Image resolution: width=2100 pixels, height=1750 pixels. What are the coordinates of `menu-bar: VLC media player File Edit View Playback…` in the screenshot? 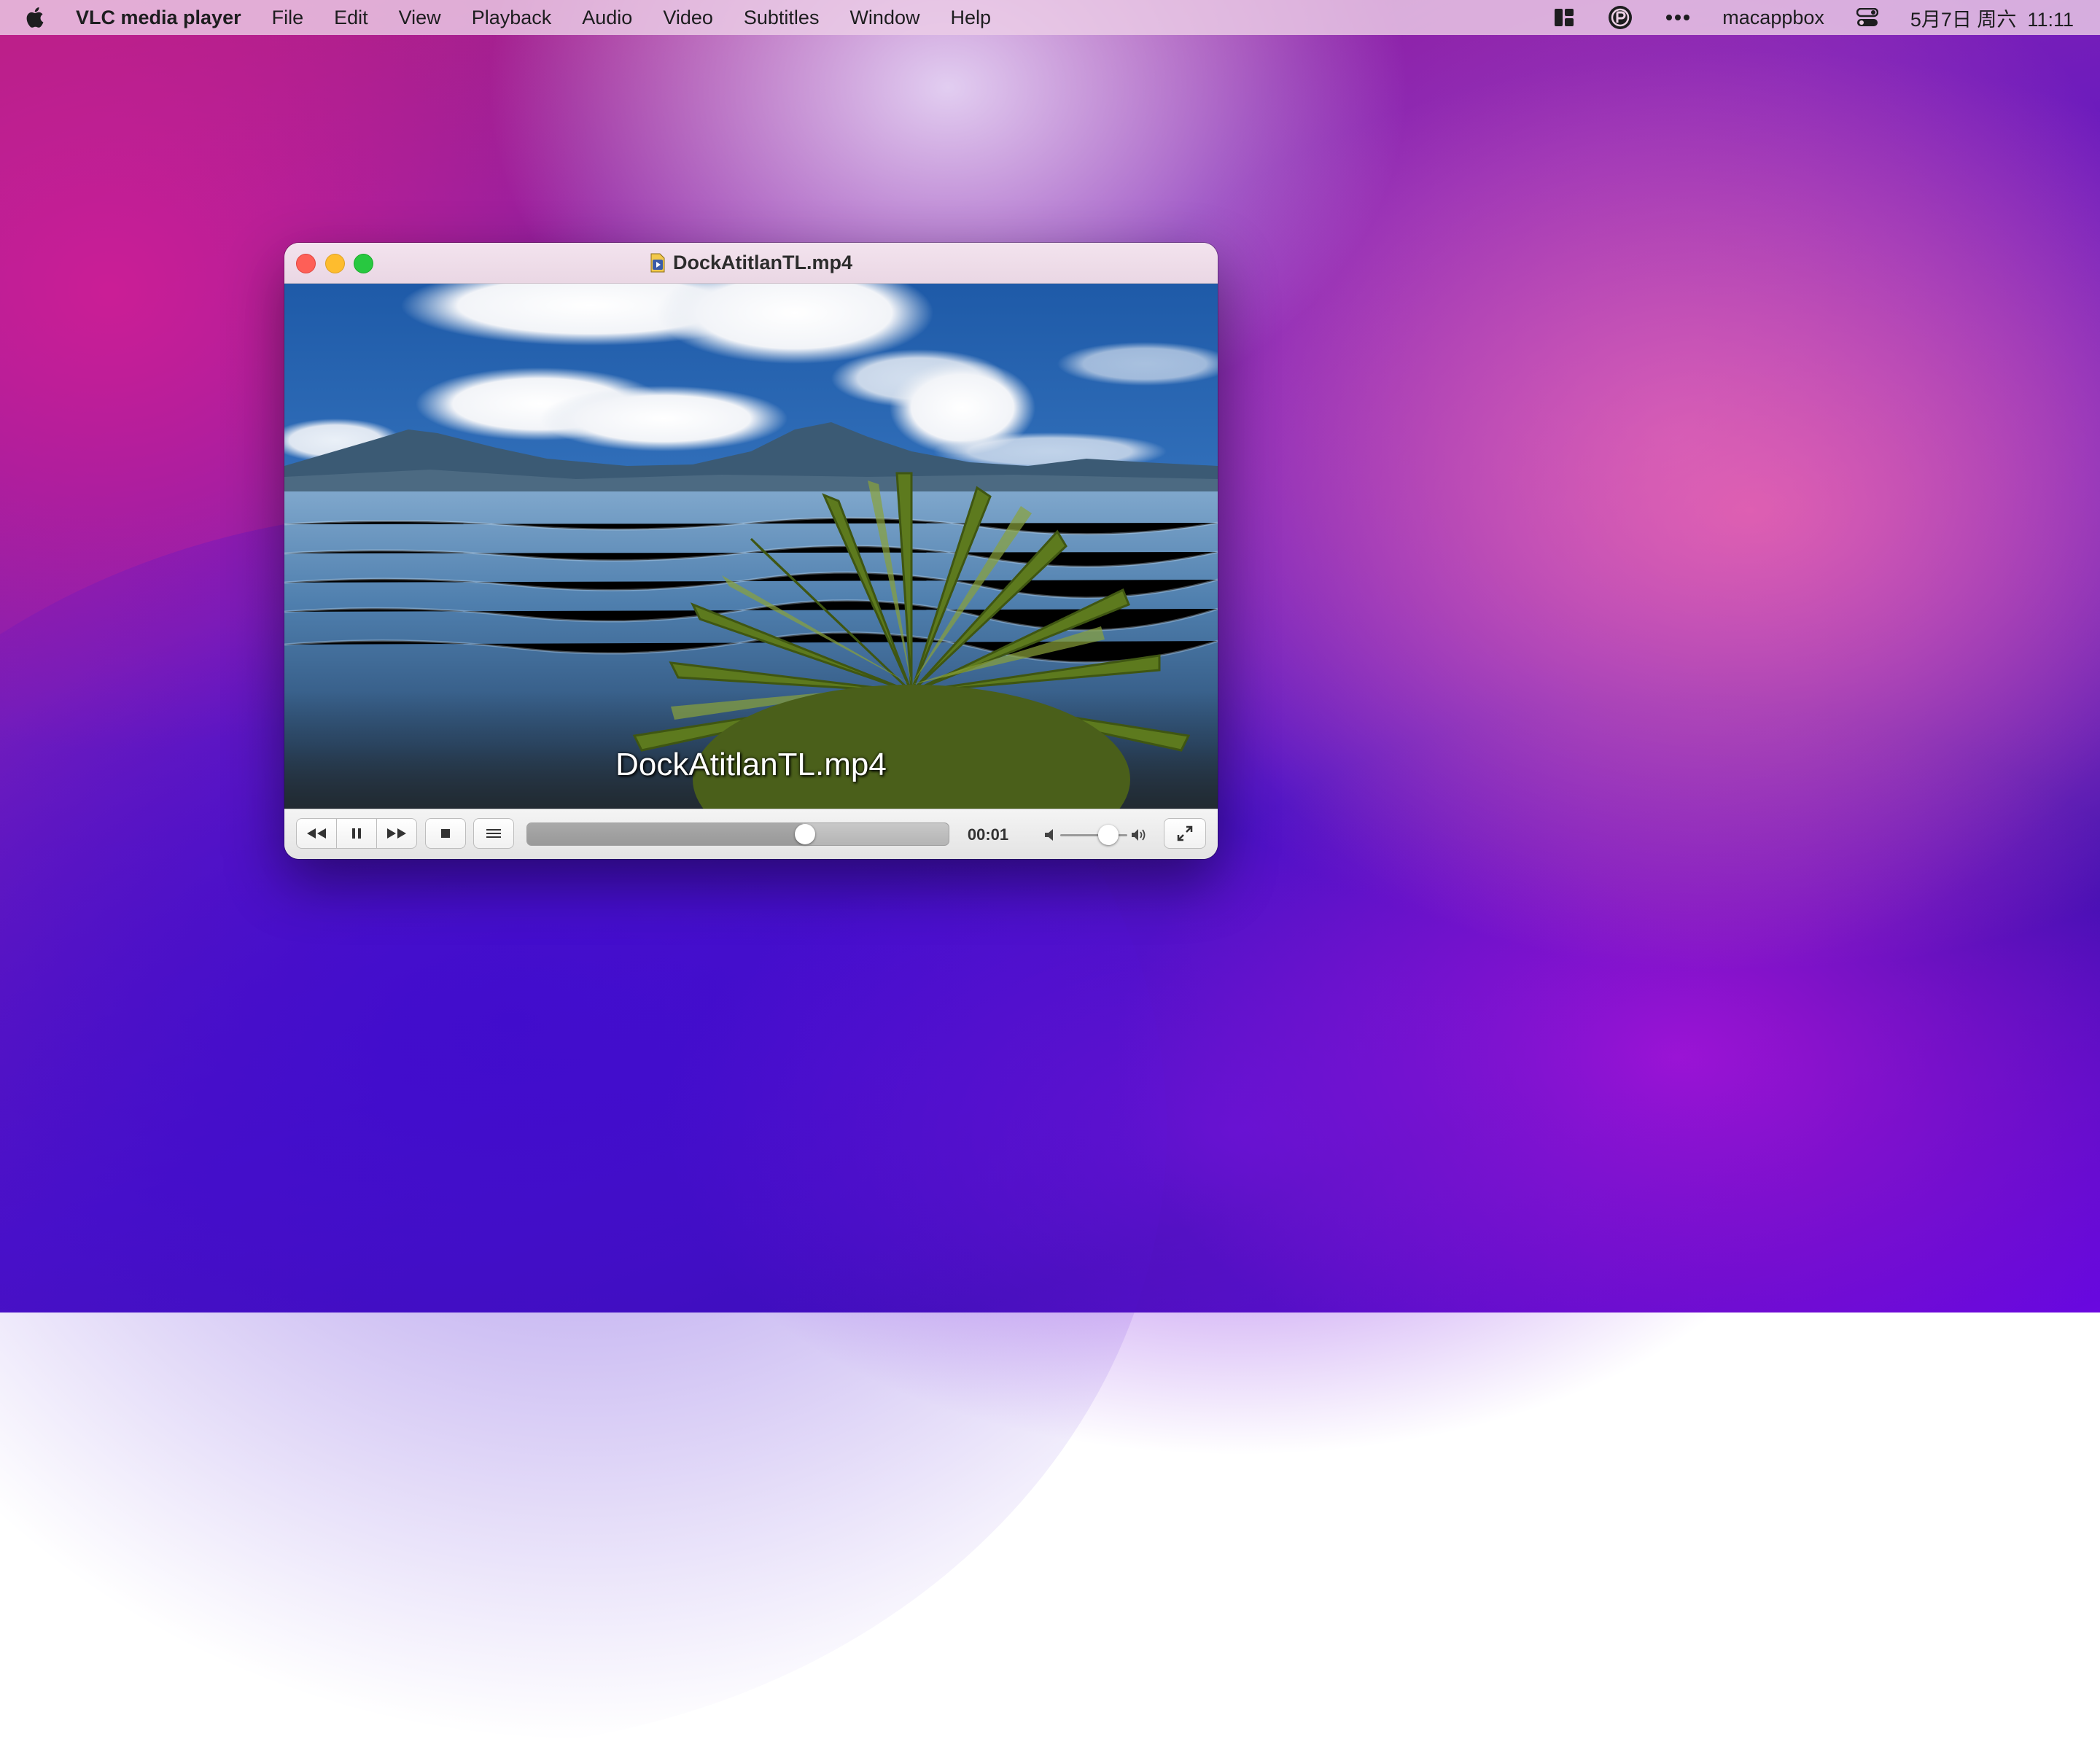 It's located at (1050, 17).